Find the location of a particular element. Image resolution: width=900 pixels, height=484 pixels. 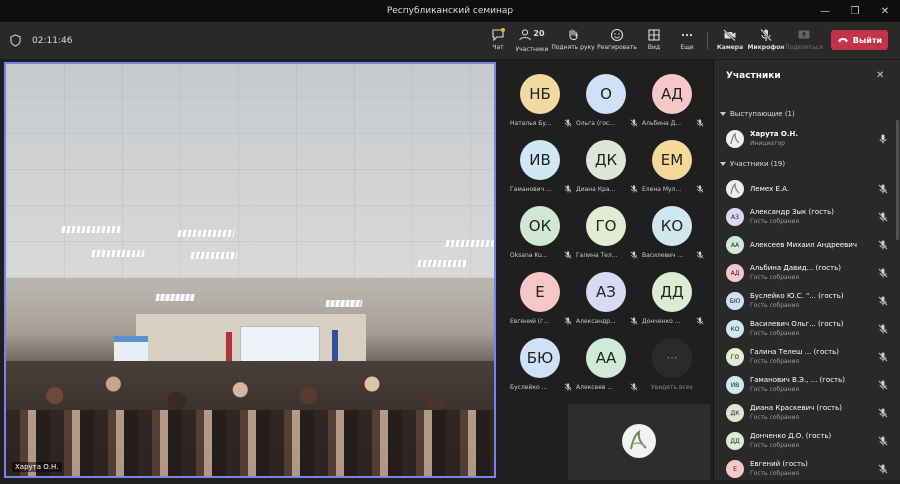

participant-avatar: АД is located at coordinates (672, 94).